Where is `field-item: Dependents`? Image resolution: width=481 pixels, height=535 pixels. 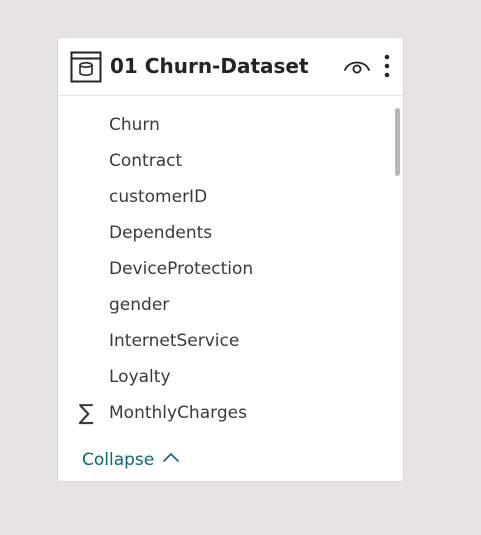 field-item: Dependents is located at coordinates (230, 234).